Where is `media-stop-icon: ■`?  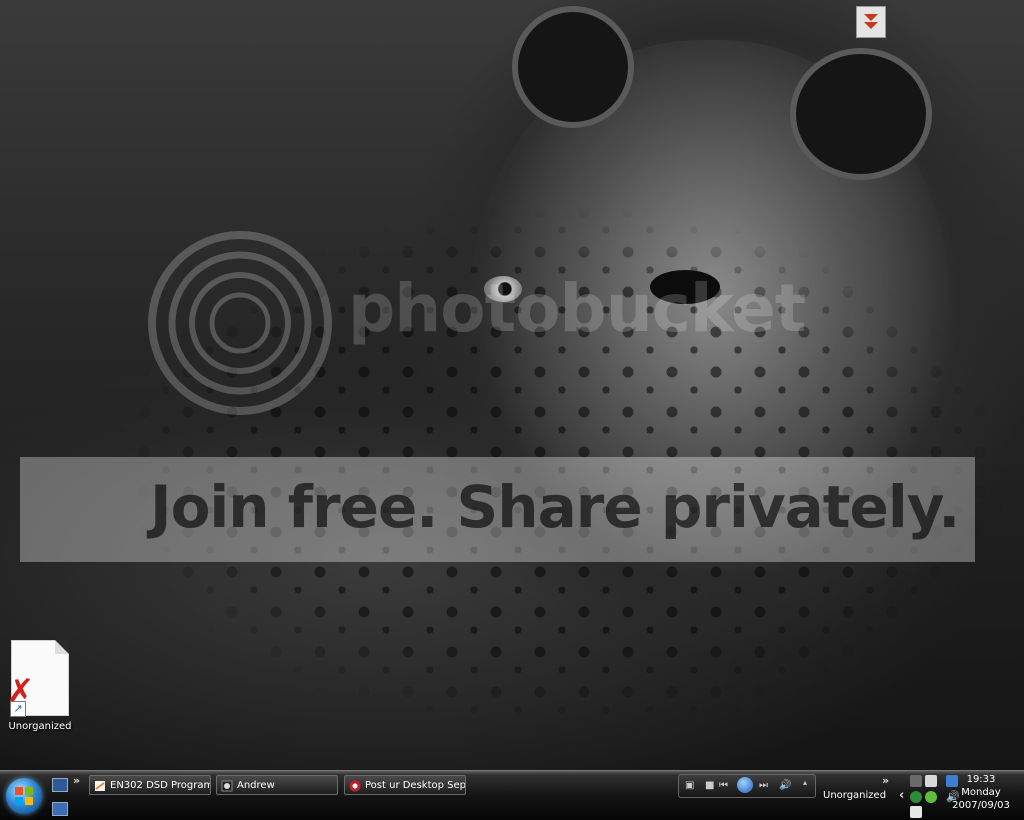 media-stop-icon: ■ is located at coordinates (709, 786).